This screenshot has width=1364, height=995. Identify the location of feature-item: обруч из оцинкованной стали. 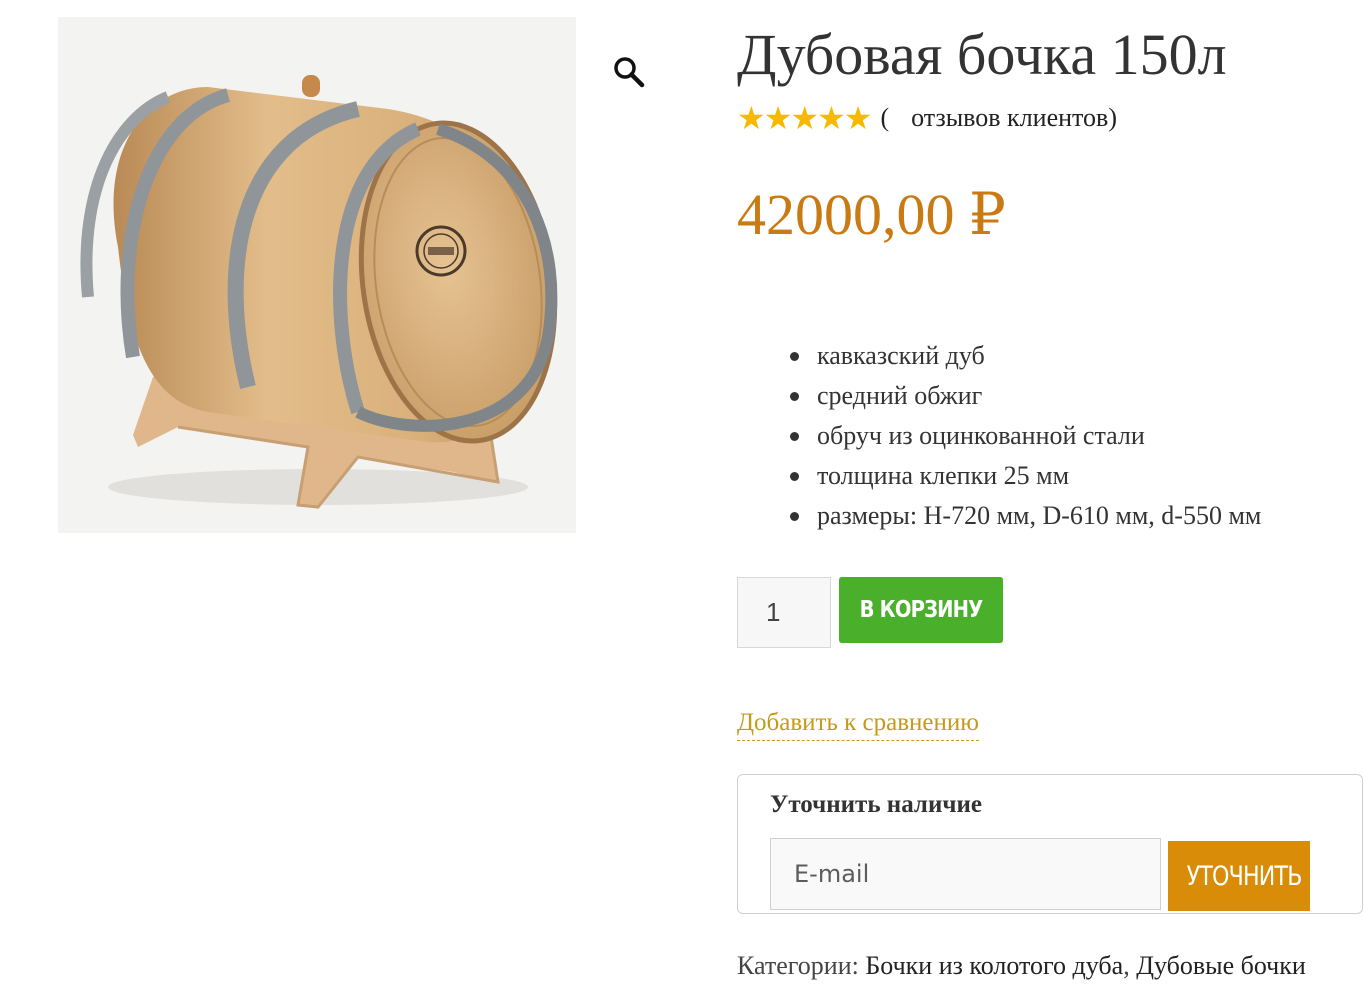
(1025, 436).